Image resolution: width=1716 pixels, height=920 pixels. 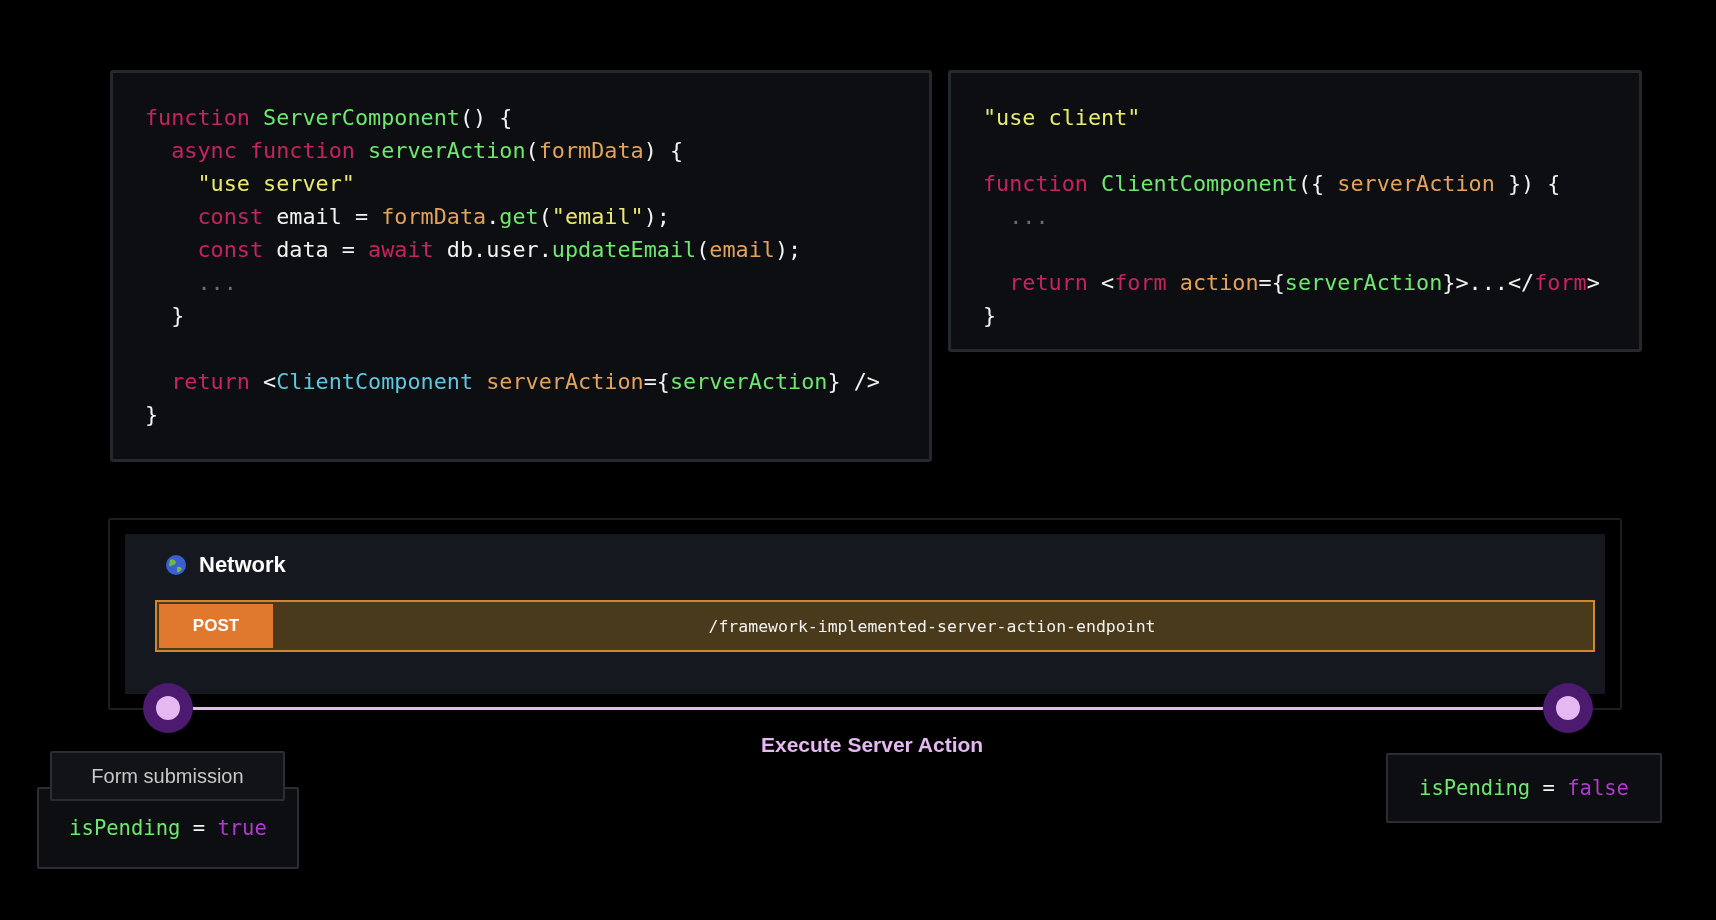 I want to click on method-badge: POST, so click(x=216, y=626).